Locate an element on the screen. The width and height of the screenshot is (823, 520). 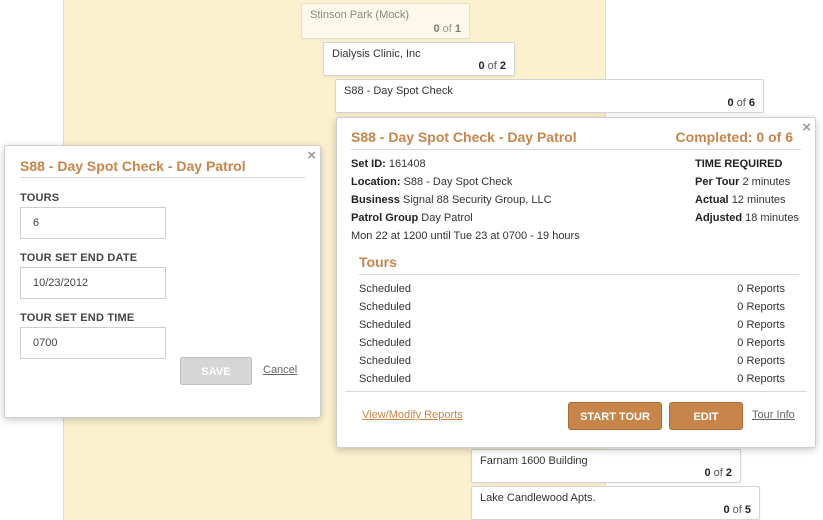
view-modify-reports-link: View/Modify Reports is located at coordinates (412, 415).